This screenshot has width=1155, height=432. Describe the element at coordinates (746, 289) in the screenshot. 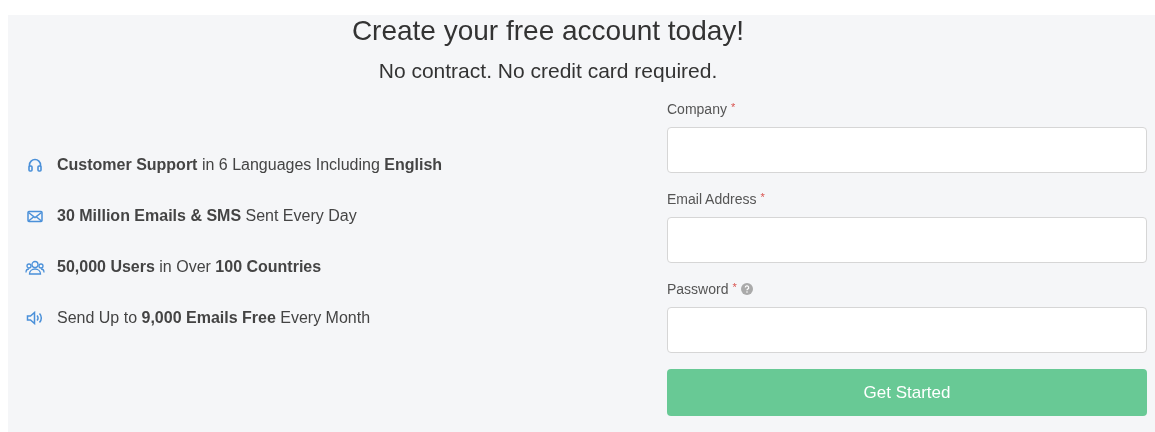

I see `help-icon` at that location.